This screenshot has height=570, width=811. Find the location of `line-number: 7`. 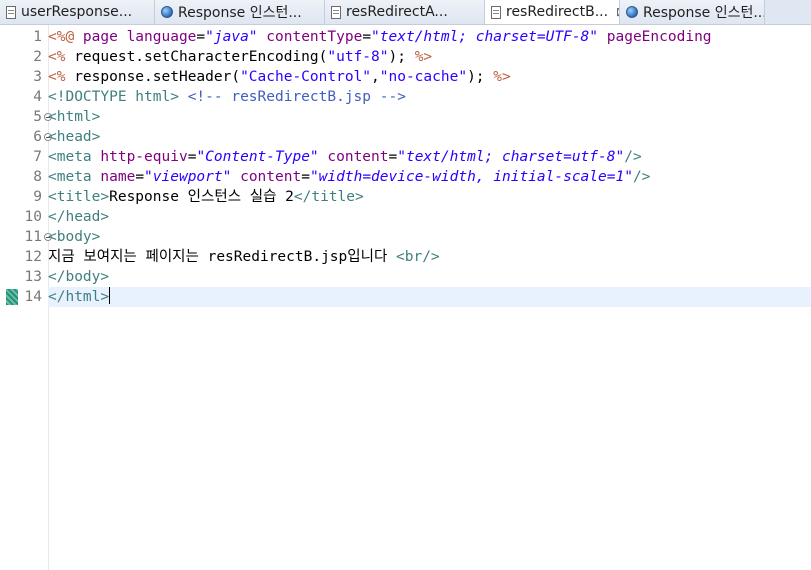

line-number: 7 is located at coordinates (37, 157).